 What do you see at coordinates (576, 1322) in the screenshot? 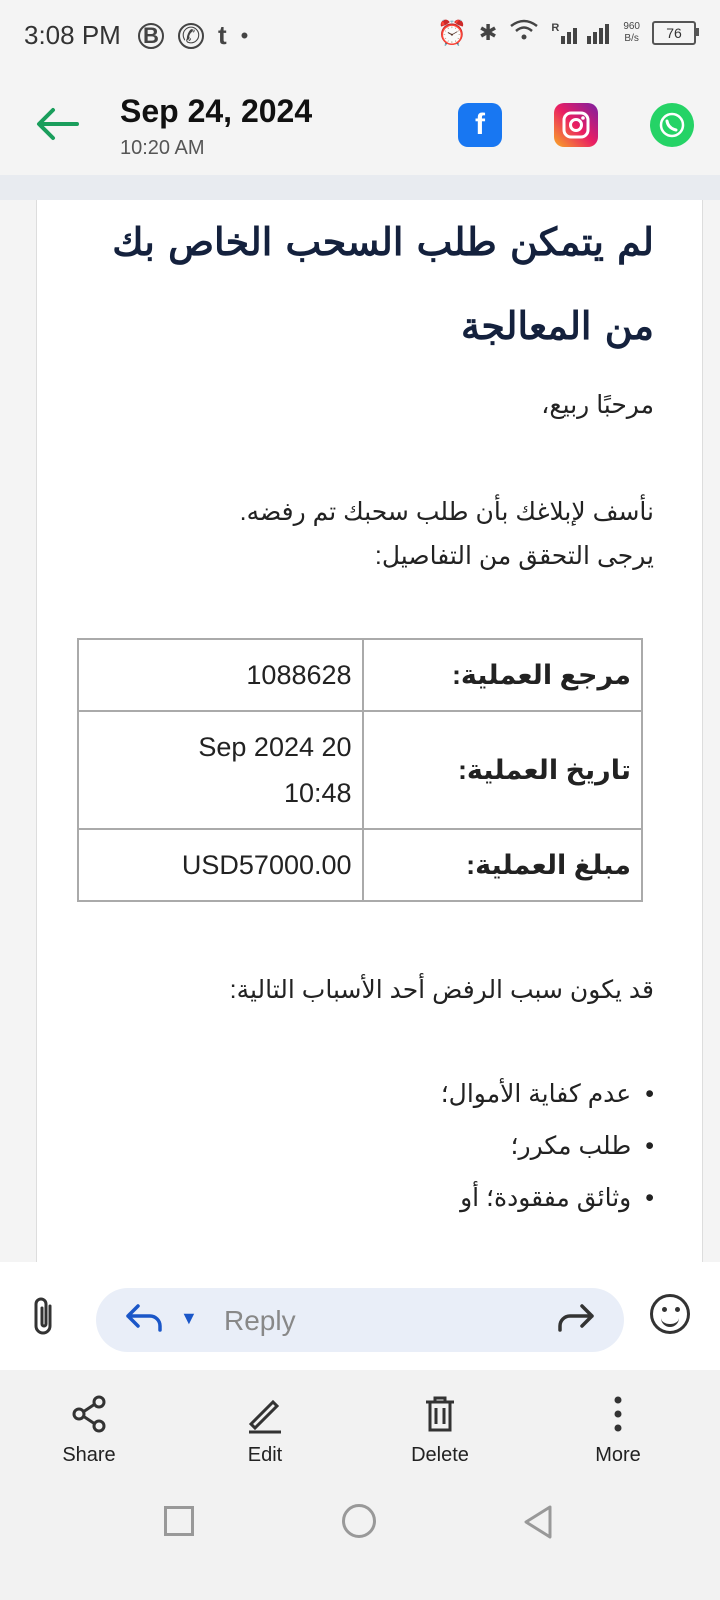
I see `forward-icon` at bounding box center [576, 1322].